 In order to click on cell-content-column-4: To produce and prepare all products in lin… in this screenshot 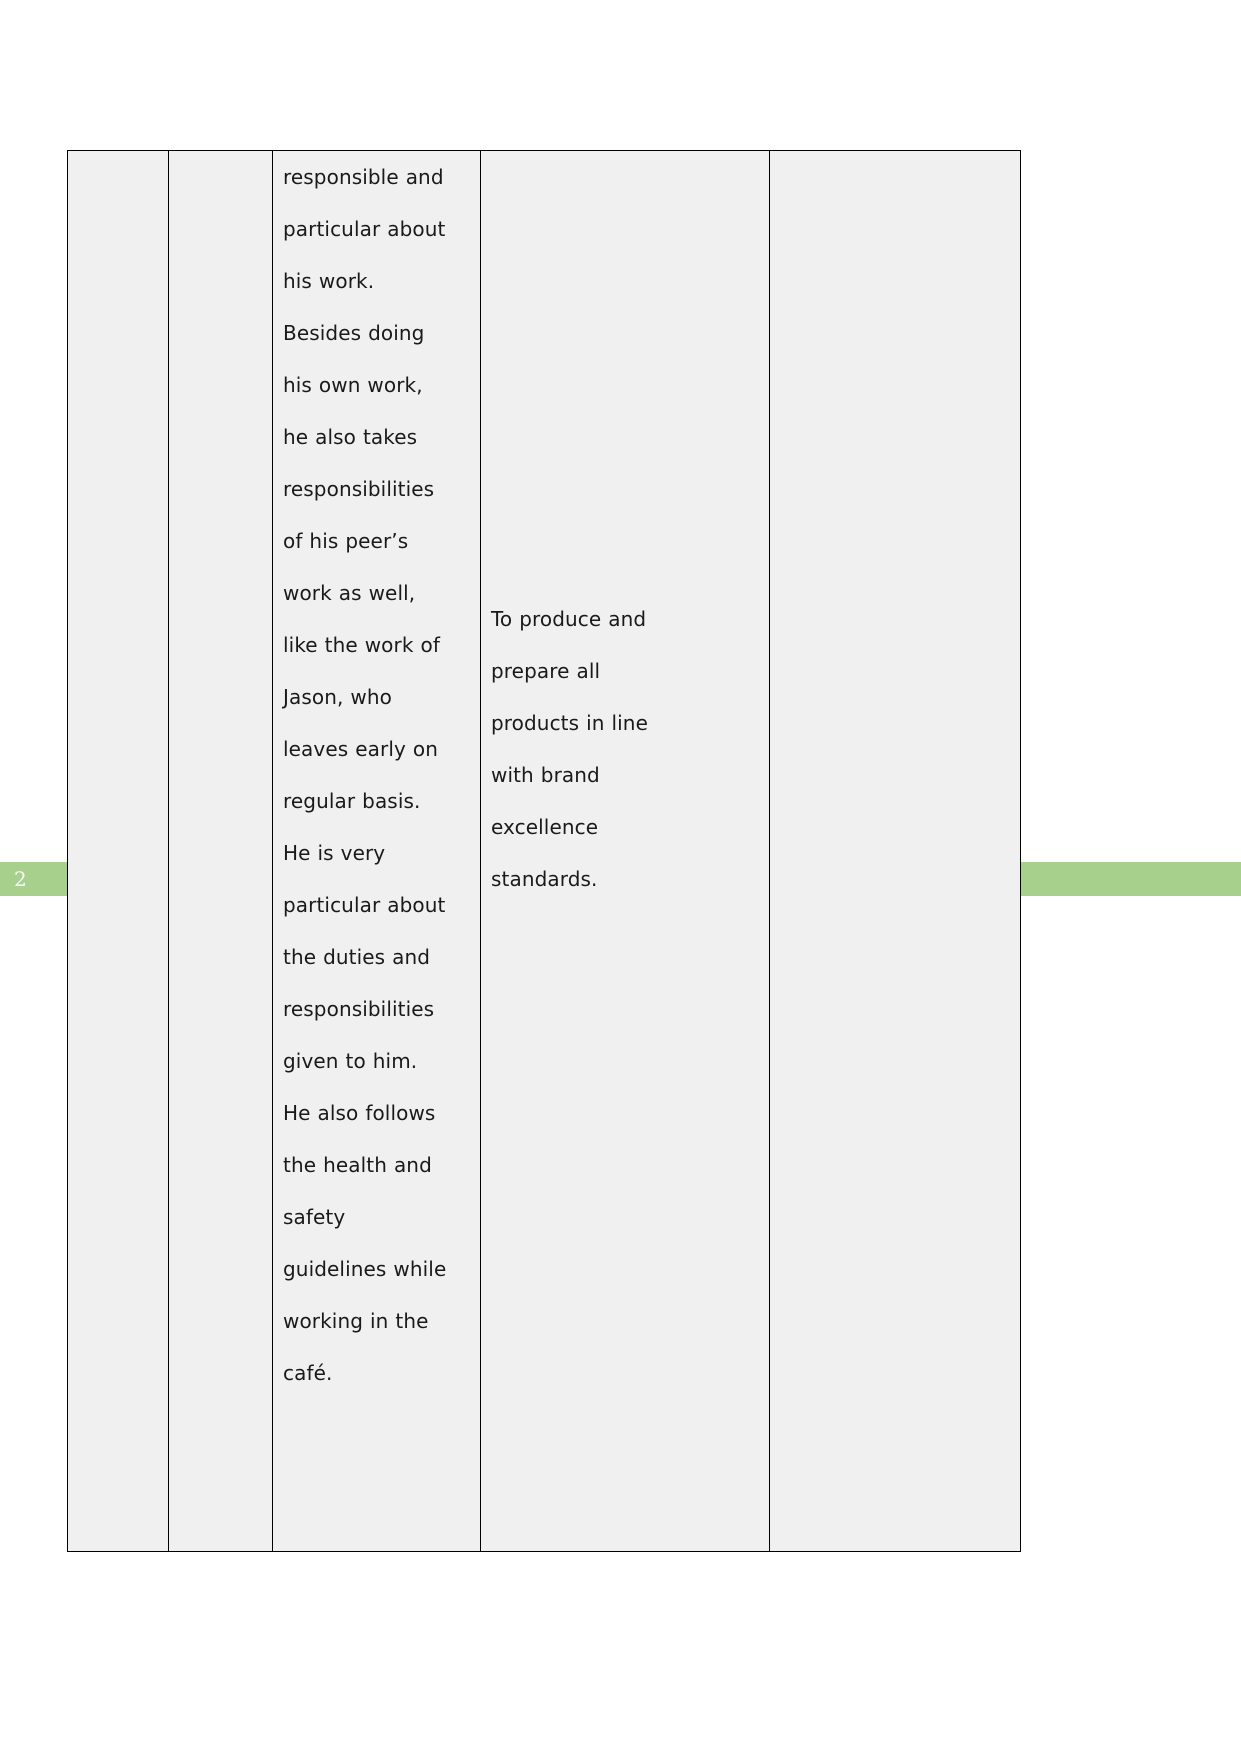, I will do `click(625, 529)`.